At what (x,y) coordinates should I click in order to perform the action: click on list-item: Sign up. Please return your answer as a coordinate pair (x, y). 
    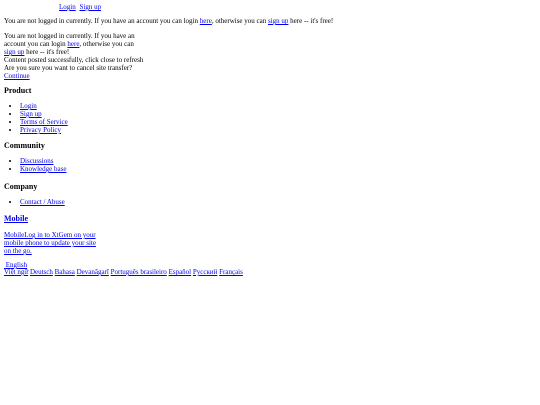
    Looking at the image, I should click on (44, 114).